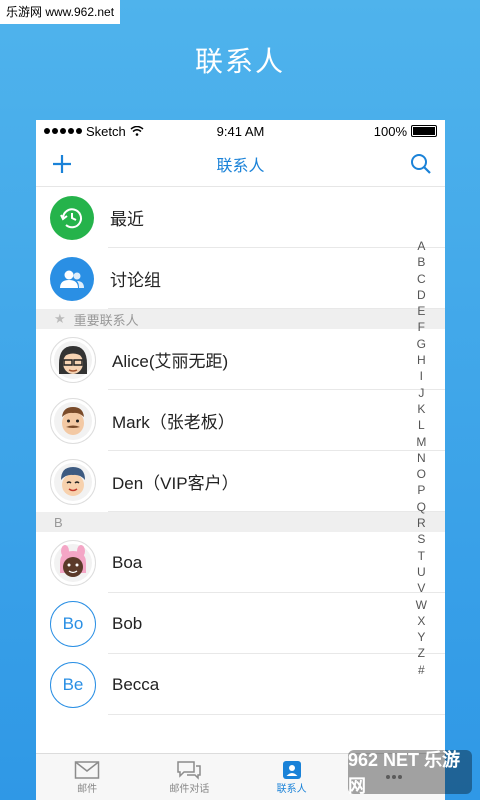  Describe the element at coordinates (421, 670) in the screenshot. I see `index-letter: #` at that location.